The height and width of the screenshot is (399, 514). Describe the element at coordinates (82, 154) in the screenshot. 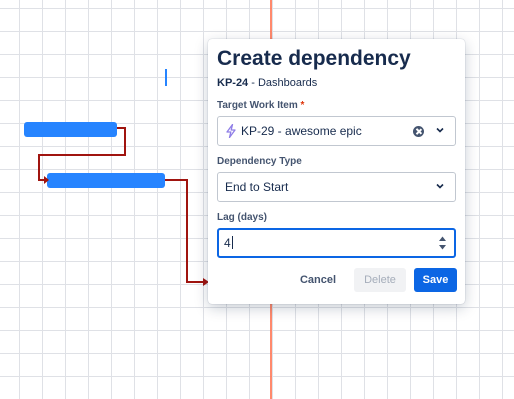

I see `dependency-link-a-to-b` at that location.